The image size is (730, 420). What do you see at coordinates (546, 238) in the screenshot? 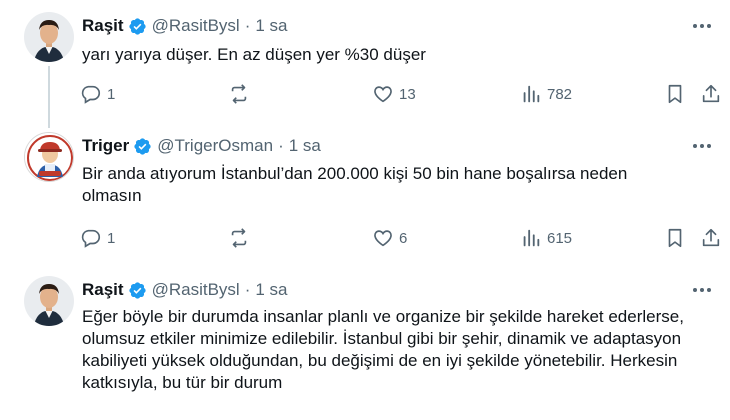
I see `views-button: 615` at bounding box center [546, 238].